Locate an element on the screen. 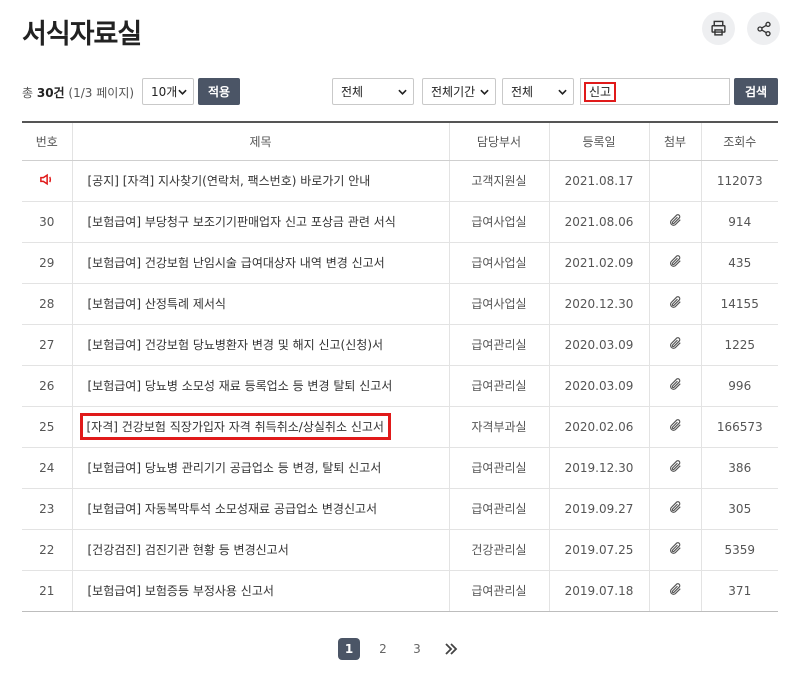  row-title: [보험급여] 건강보험 당뇨병환자 변경 및 해지 신고(신청)서 is located at coordinates (260, 345).